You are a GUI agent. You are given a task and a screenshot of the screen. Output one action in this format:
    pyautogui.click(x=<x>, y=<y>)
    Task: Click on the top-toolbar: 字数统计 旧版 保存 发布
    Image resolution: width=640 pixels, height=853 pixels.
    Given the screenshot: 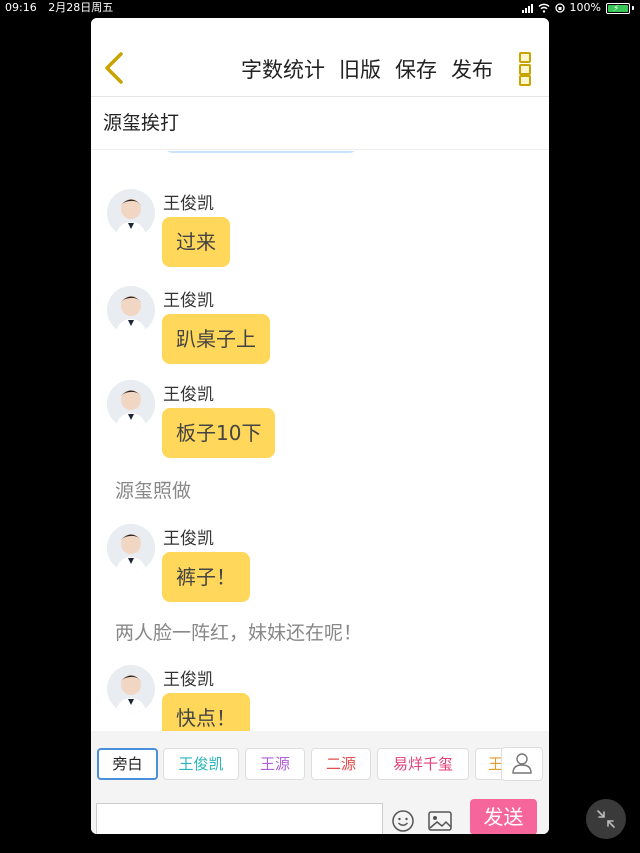 What is the action you would take?
    pyautogui.click(x=320, y=57)
    